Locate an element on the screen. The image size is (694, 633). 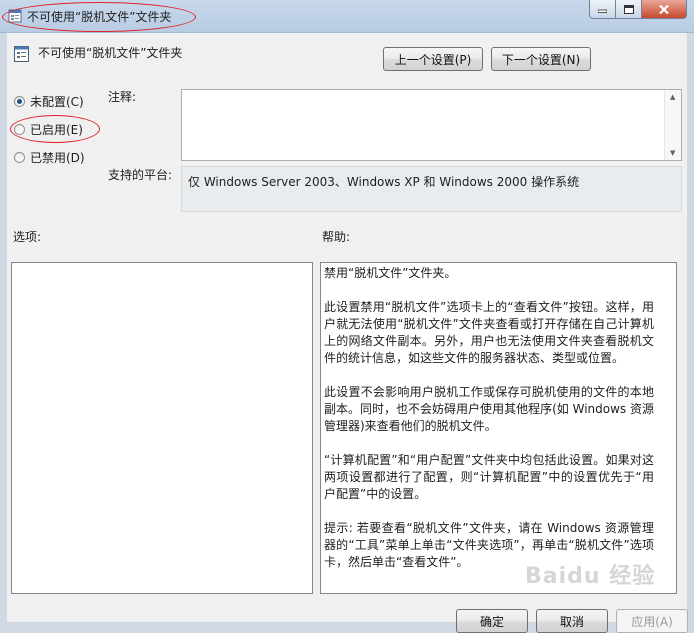
radio-label-not-configured: 未配置(C) is located at coordinates (57, 102).